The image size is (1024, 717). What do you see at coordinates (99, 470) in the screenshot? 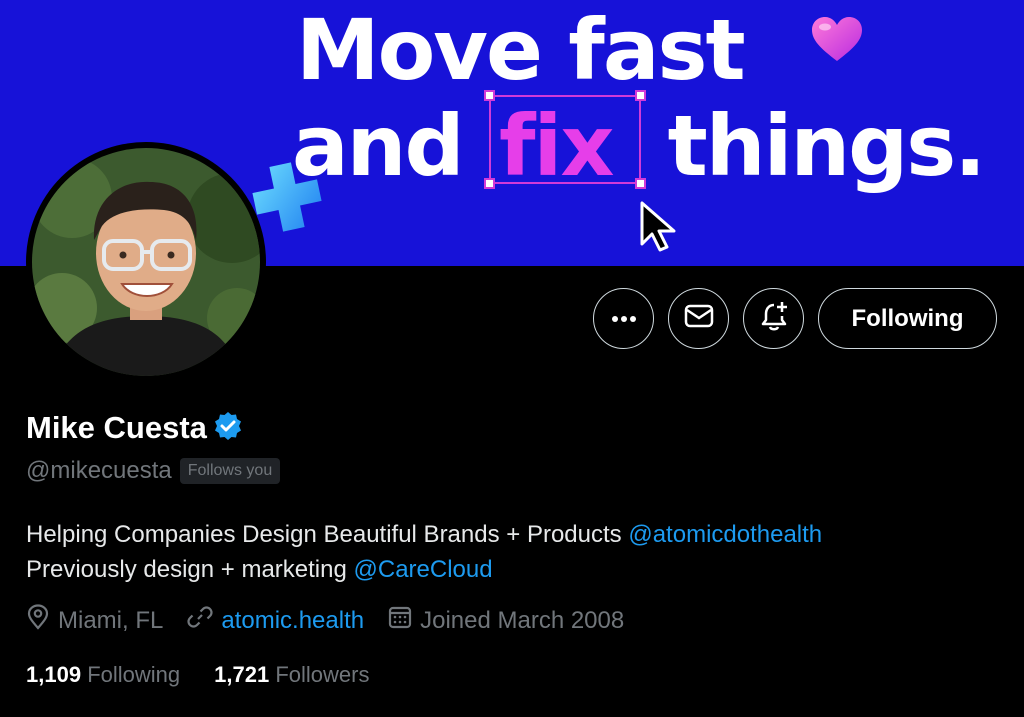
I see `username: @mikecuesta` at bounding box center [99, 470].